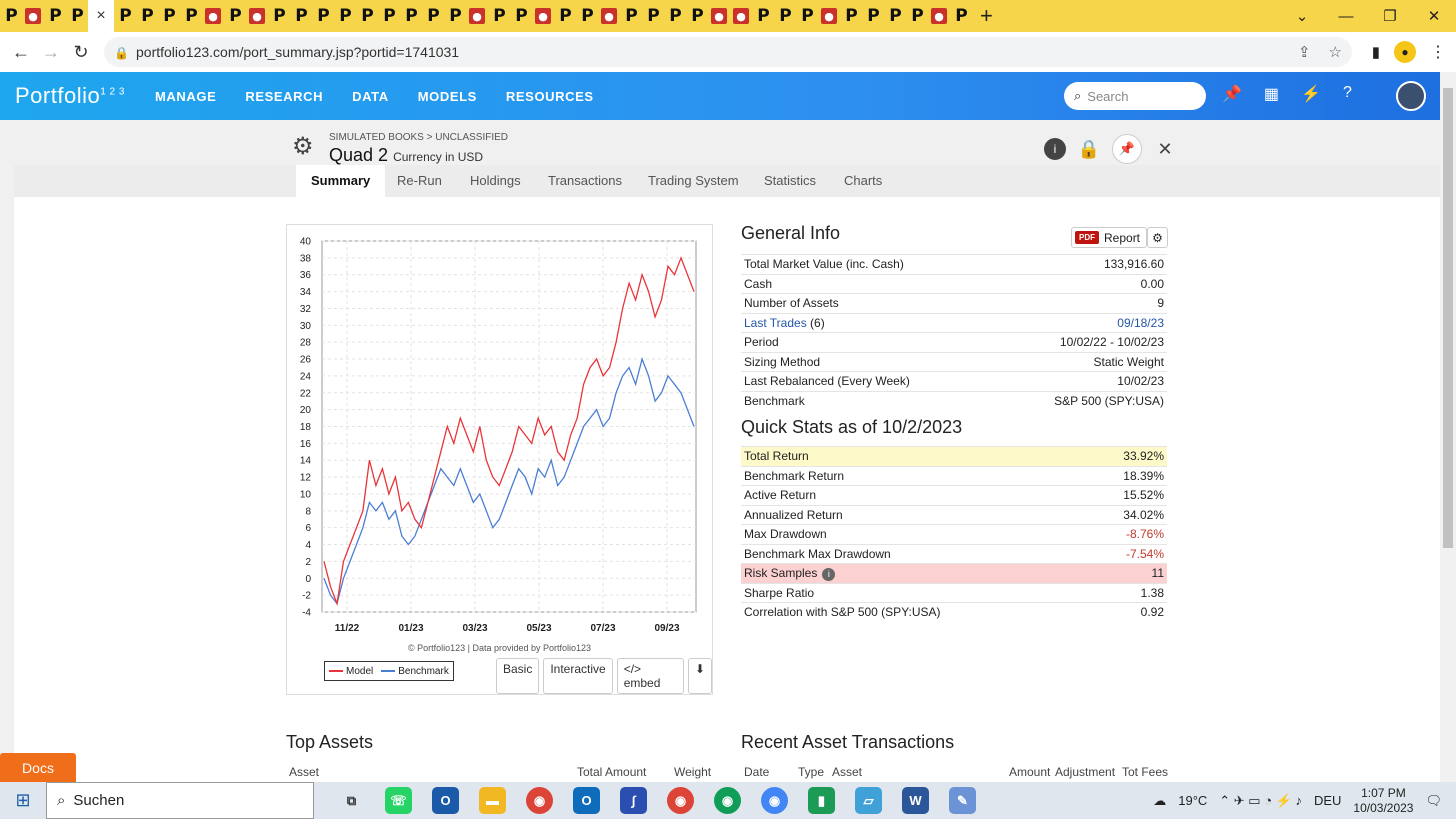  Describe the element at coordinates (1383, 801) in the screenshot. I see `clock: 1:07 PM 10/03/2023` at that location.